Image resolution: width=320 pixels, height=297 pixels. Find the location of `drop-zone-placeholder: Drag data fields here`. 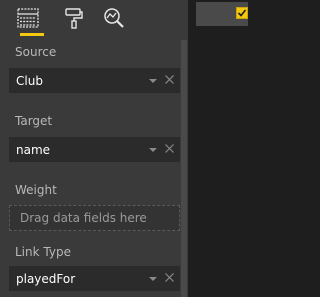

drop-zone-placeholder: Drag data fields here is located at coordinates (83, 218).